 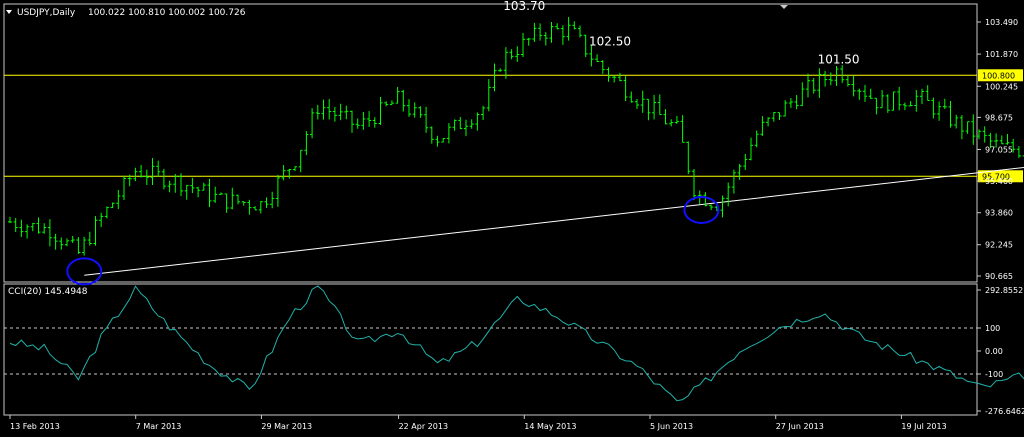 I want to click on peak-annotation: 103.70, so click(x=524, y=6).